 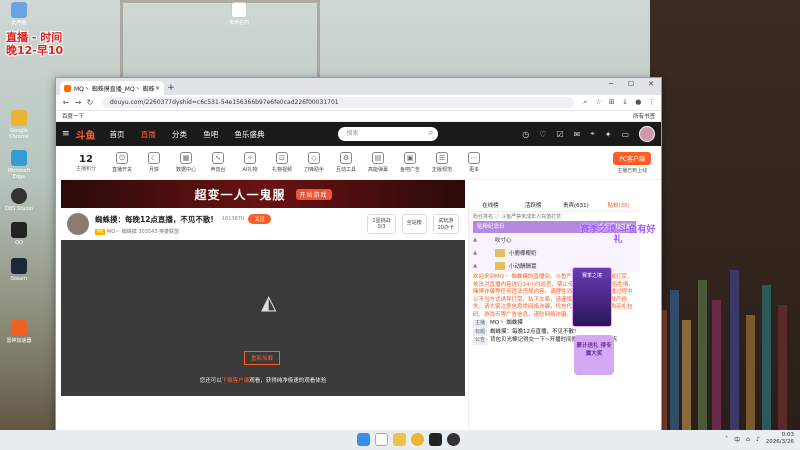 I want to click on category-link: 英雄联盟, so click(x=169, y=232).